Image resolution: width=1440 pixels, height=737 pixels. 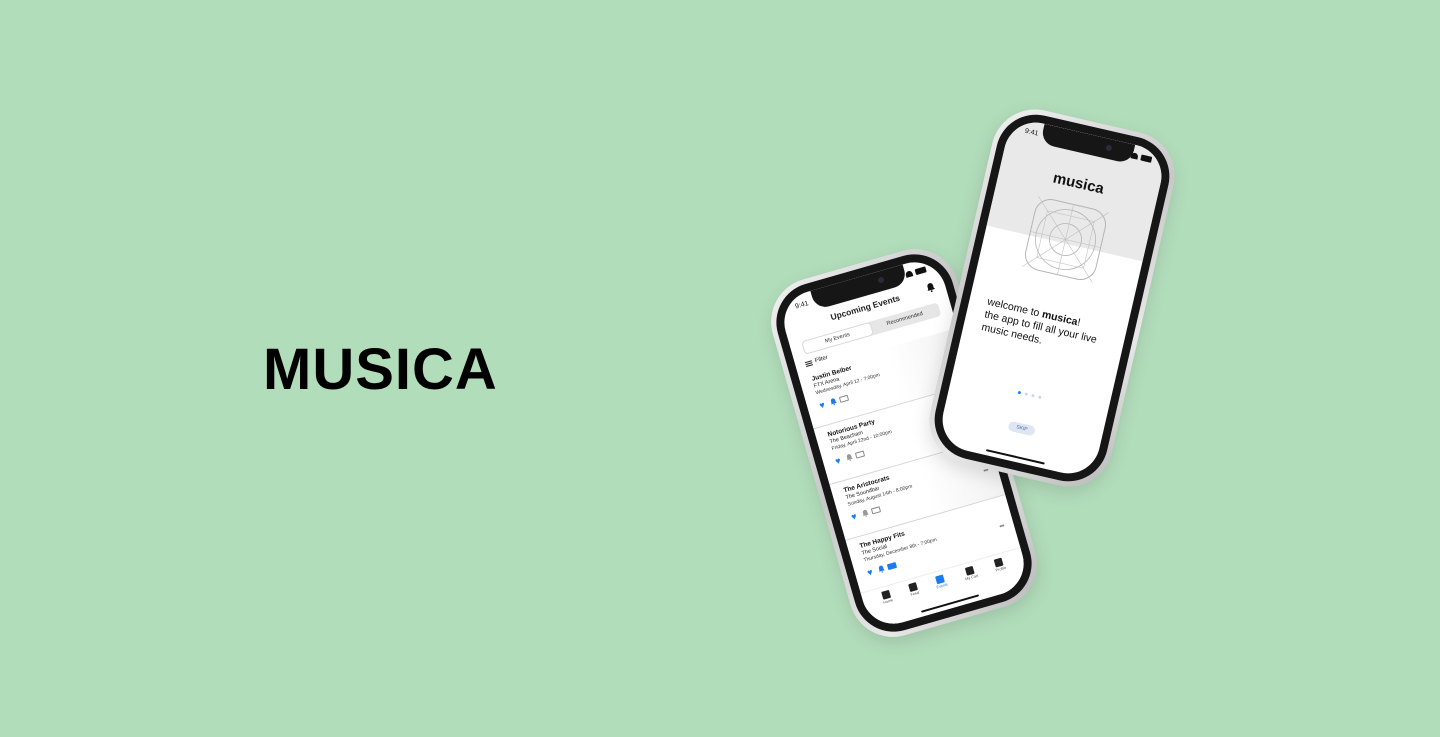 What do you see at coordinates (909, 274) in the screenshot?
I see `wifi-icon` at bounding box center [909, 274].